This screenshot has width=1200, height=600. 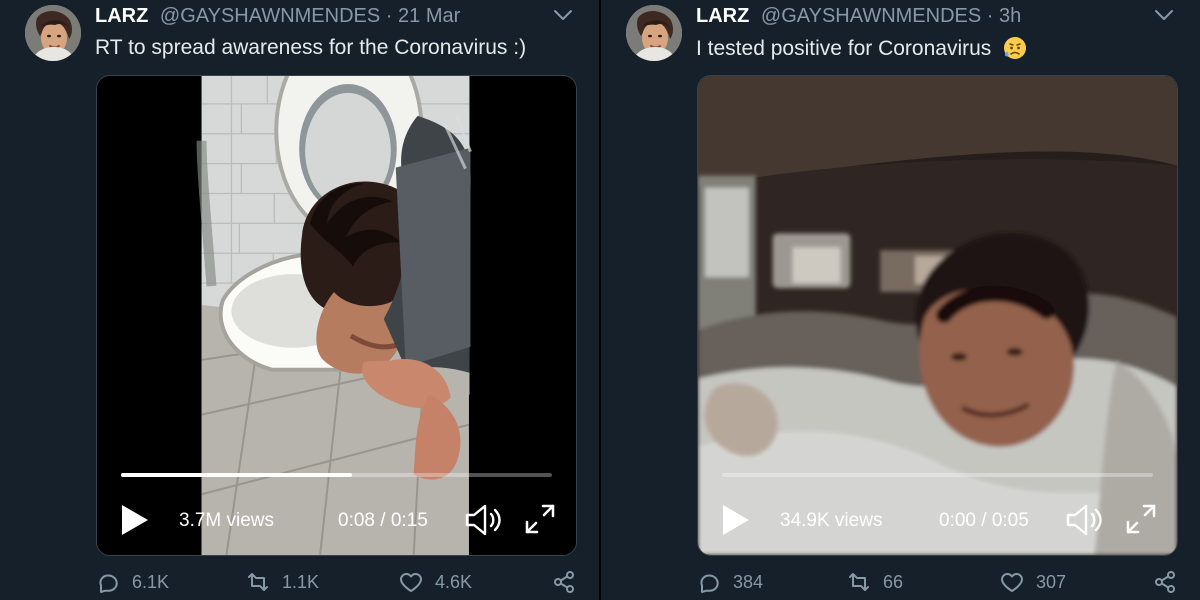 I want to click on video-views: 3.7M views, so click(x=227, y=520).